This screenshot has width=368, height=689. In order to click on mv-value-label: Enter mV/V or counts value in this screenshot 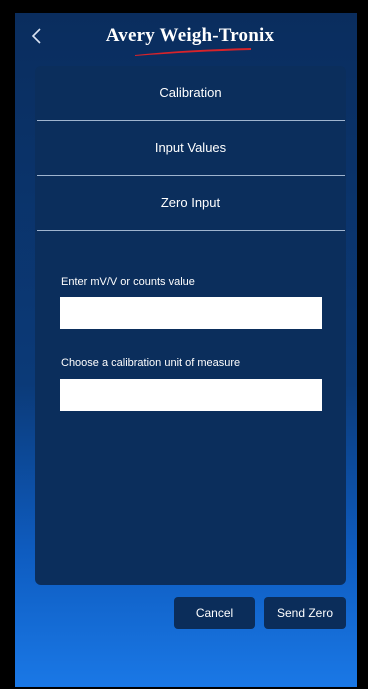, I will do `click(128, 282)`.